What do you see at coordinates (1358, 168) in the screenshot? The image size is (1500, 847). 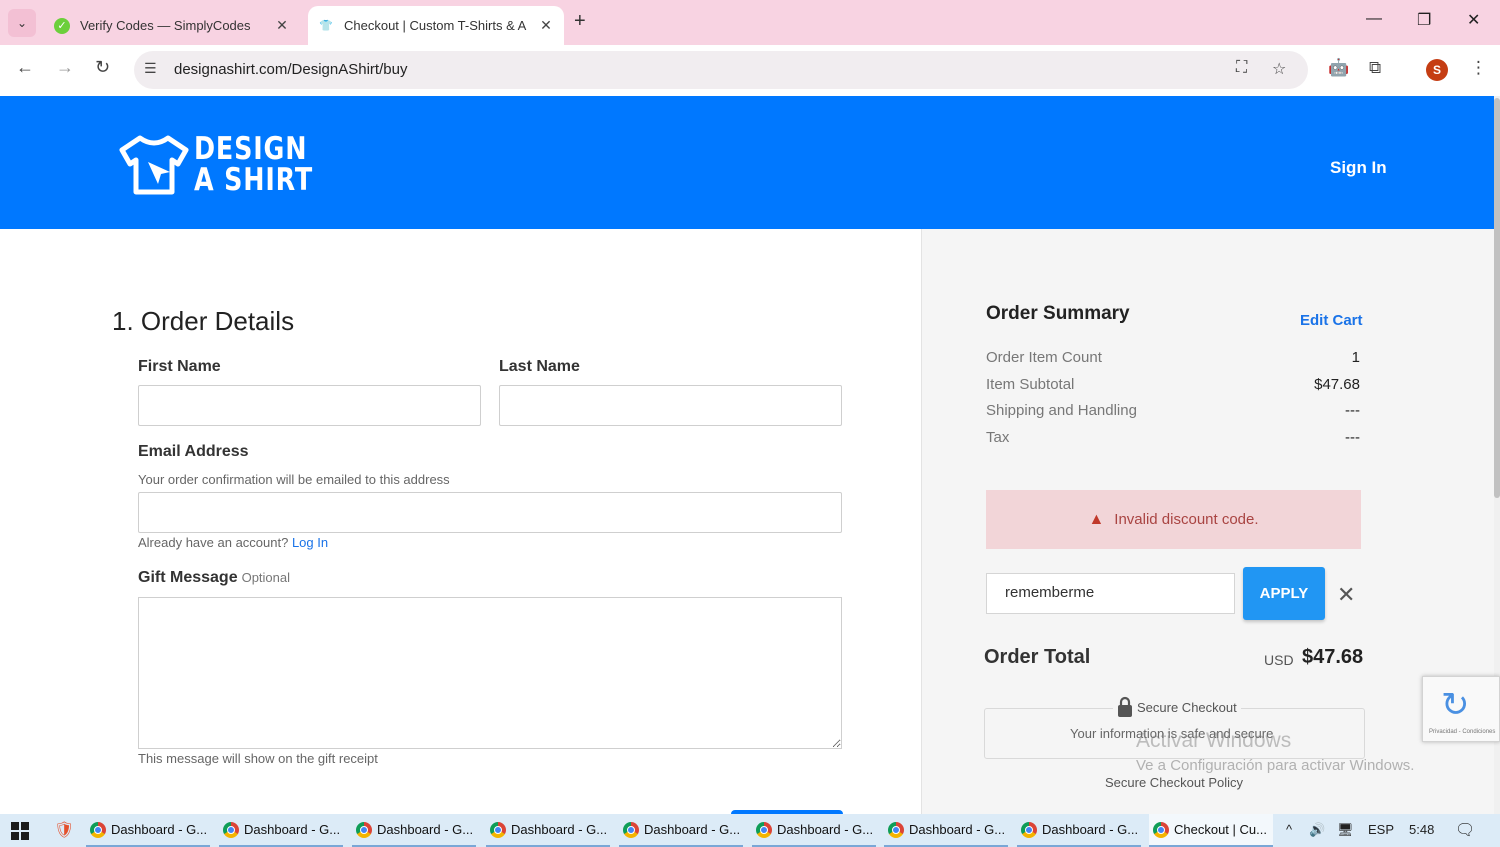 I see `sign-in-link: Sign In` at bounding box center [1358, 168].